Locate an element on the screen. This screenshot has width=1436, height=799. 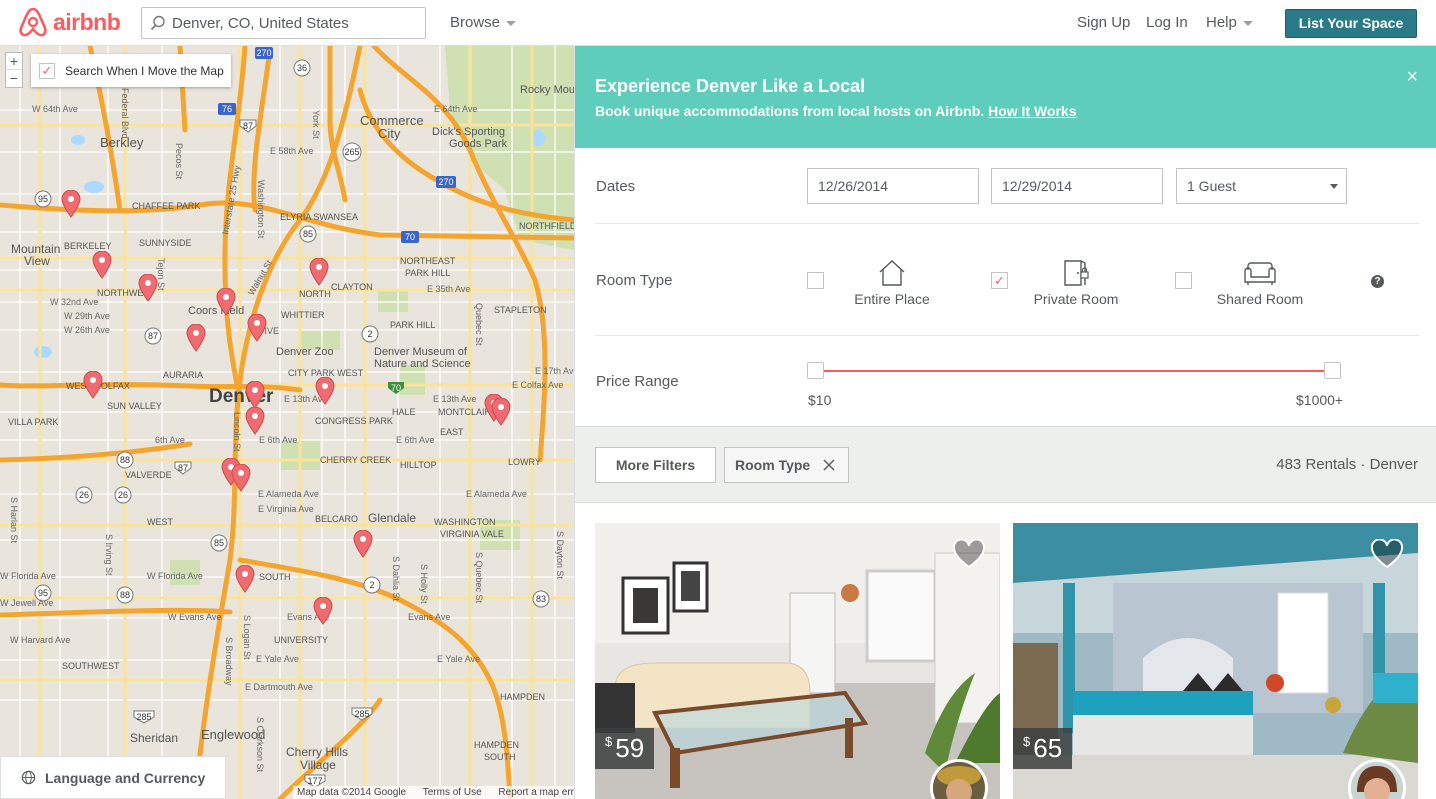
map-label: SUNNYSIDE is located at coordinates (165, 243).